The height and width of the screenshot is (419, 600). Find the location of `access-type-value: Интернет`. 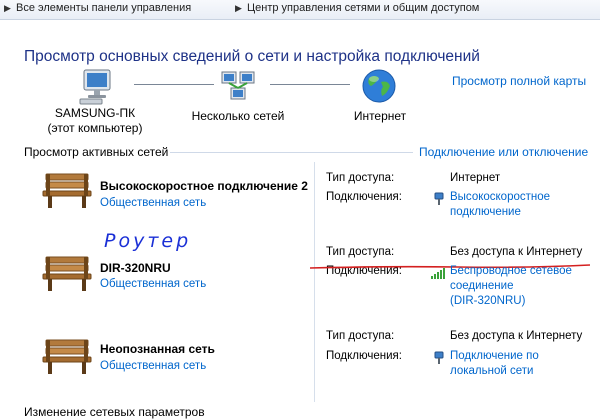

access-type-value: Интернет is located at coordinates (475, 178).